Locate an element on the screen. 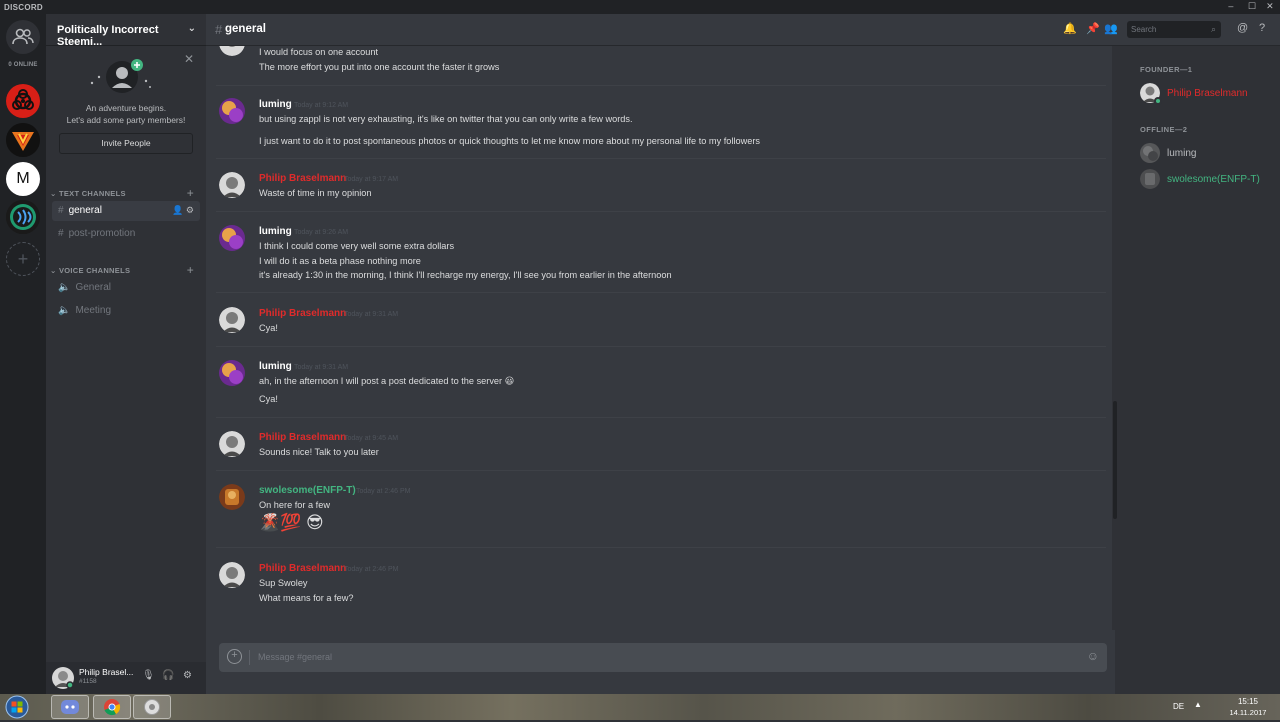 The height and width of the screenshot is (722, 1280). close-window-button: ✕ is located at coordinates (1270, 7).